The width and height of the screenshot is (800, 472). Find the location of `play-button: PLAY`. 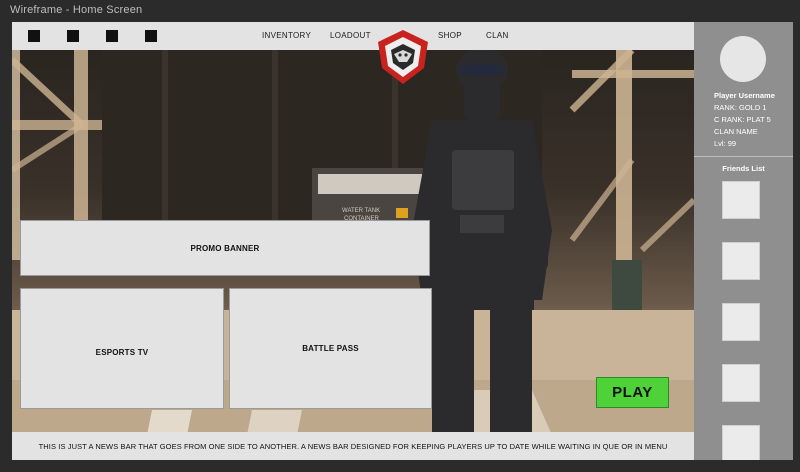

play-button: PLAY is located at coordinates (632, 392).